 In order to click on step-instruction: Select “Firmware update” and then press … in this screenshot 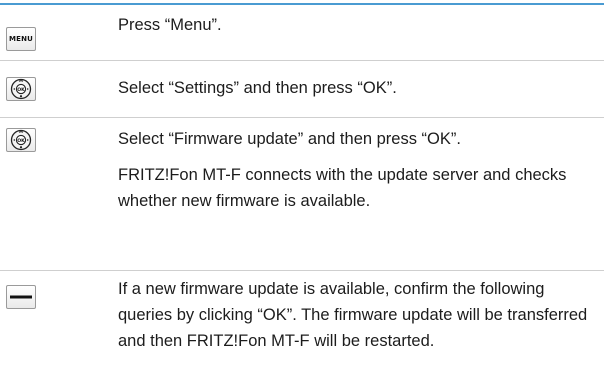, I will do `click(289, 139)`.